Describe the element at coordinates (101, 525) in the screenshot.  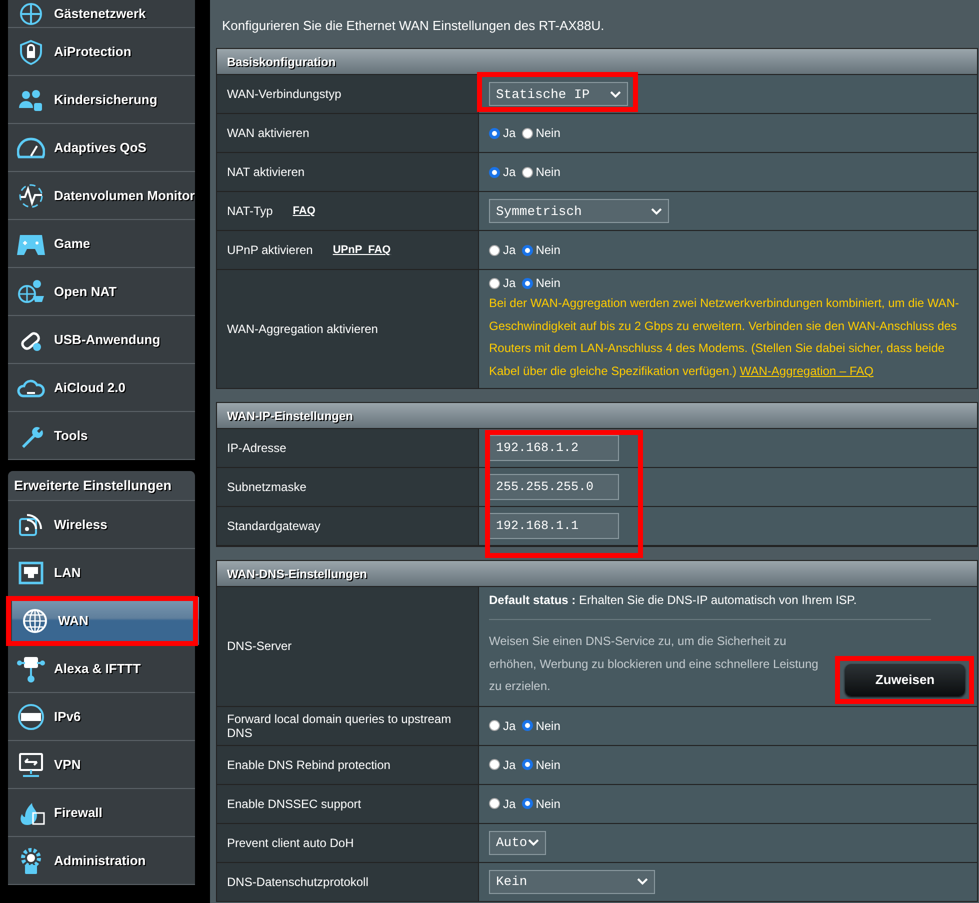
I see `sidebar-item: Wireless` at that location.